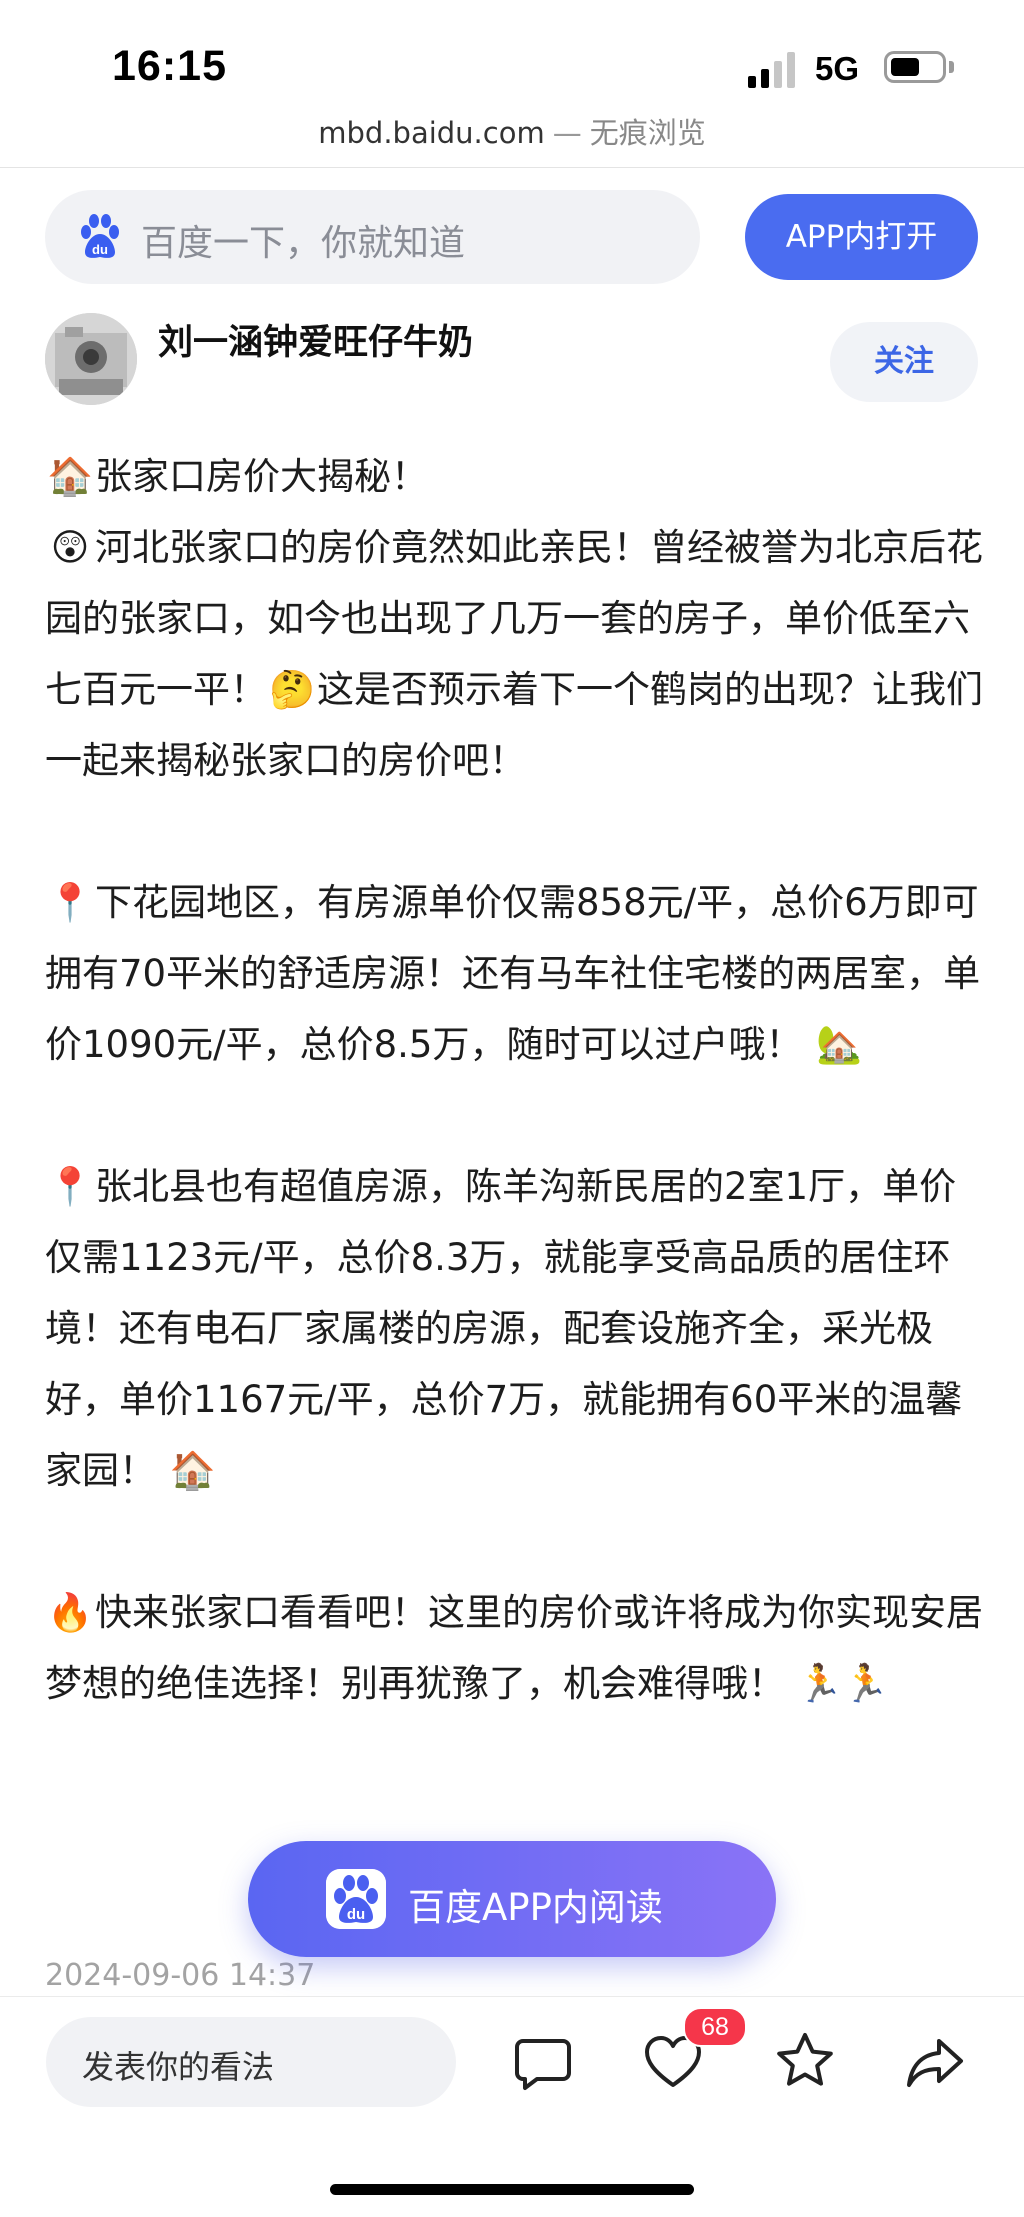 The height and width of the screenshot is (2217, 1024). Describe the element at coordinates (842, 1683) in the screenshot. I see `runner-emoji-icon: 🏃🏃` at that location.